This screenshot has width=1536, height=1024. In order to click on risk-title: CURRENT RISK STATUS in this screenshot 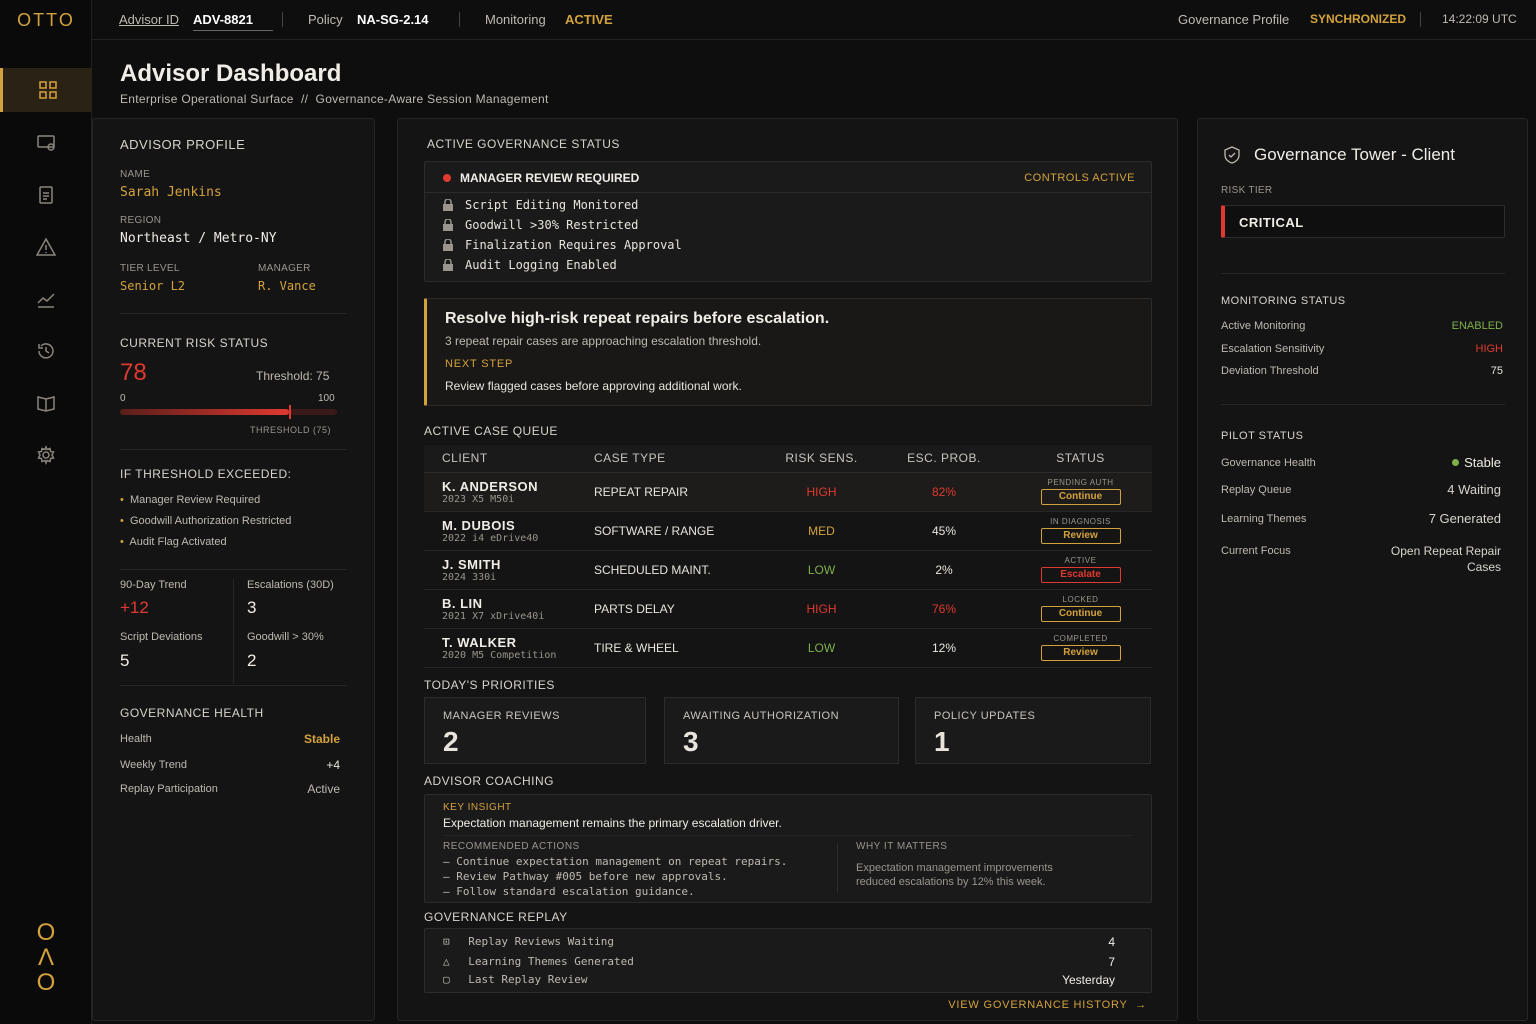, I will do `click(194, 343)`.